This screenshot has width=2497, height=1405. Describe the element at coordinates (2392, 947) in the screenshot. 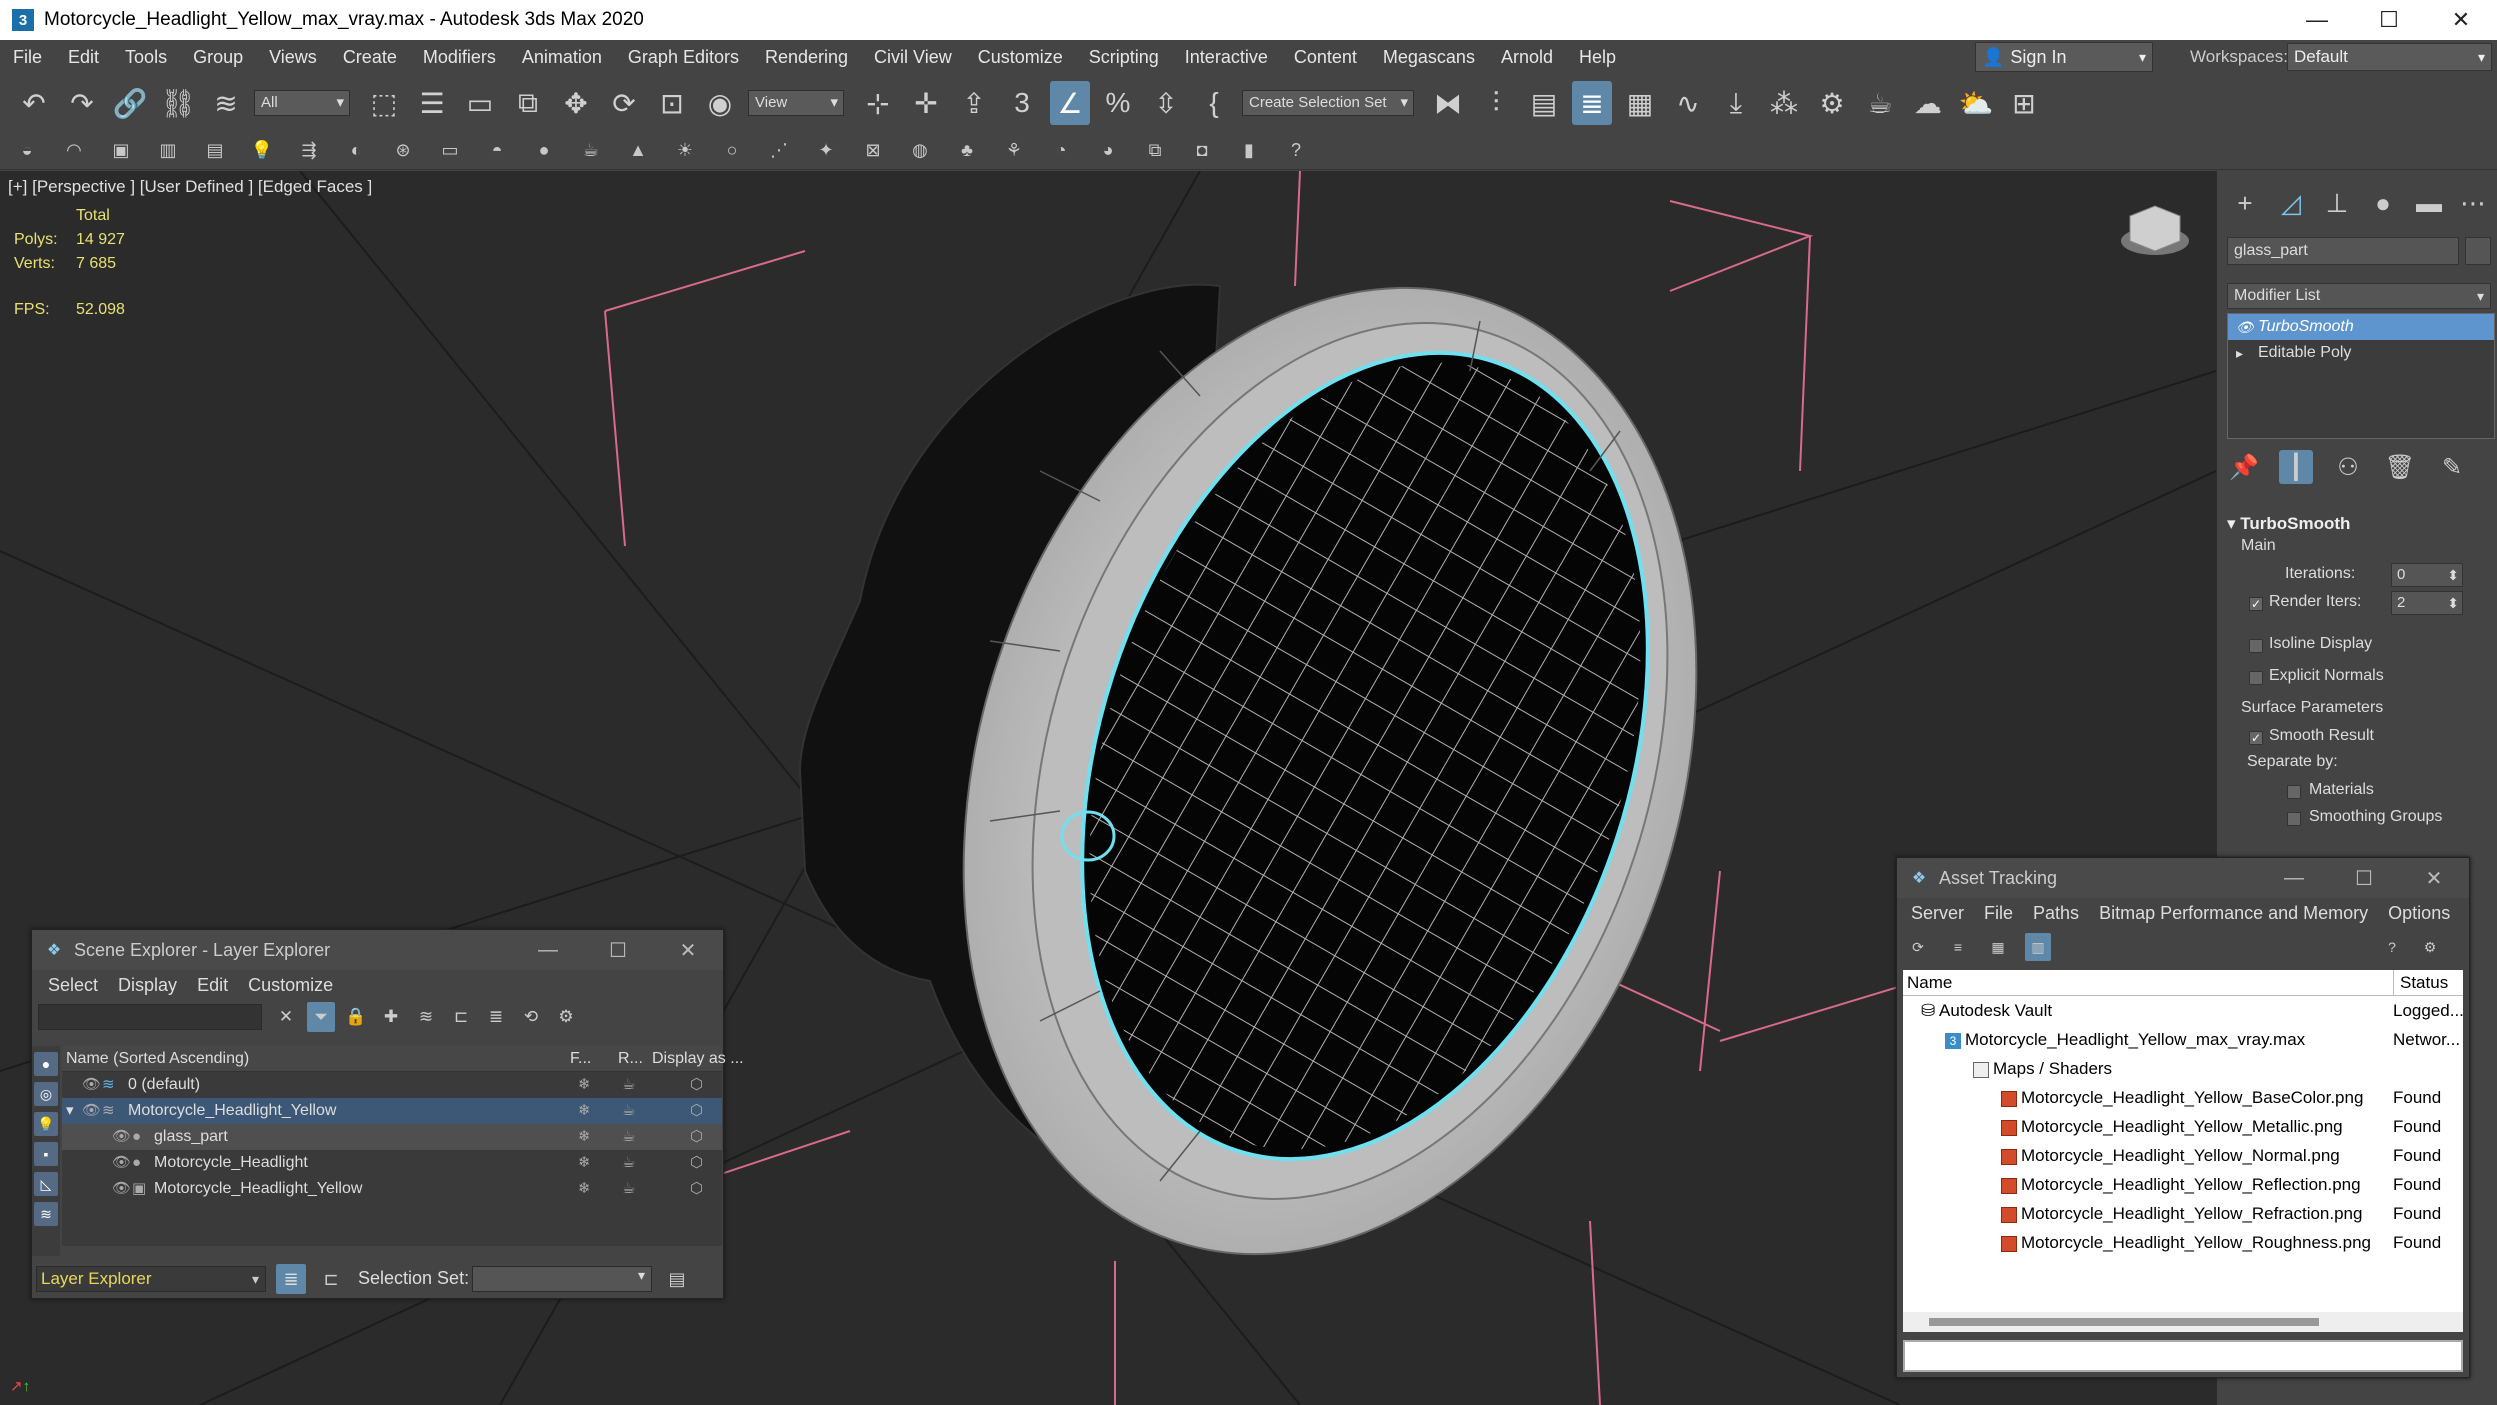

I see `help-icon: ?` at that location.